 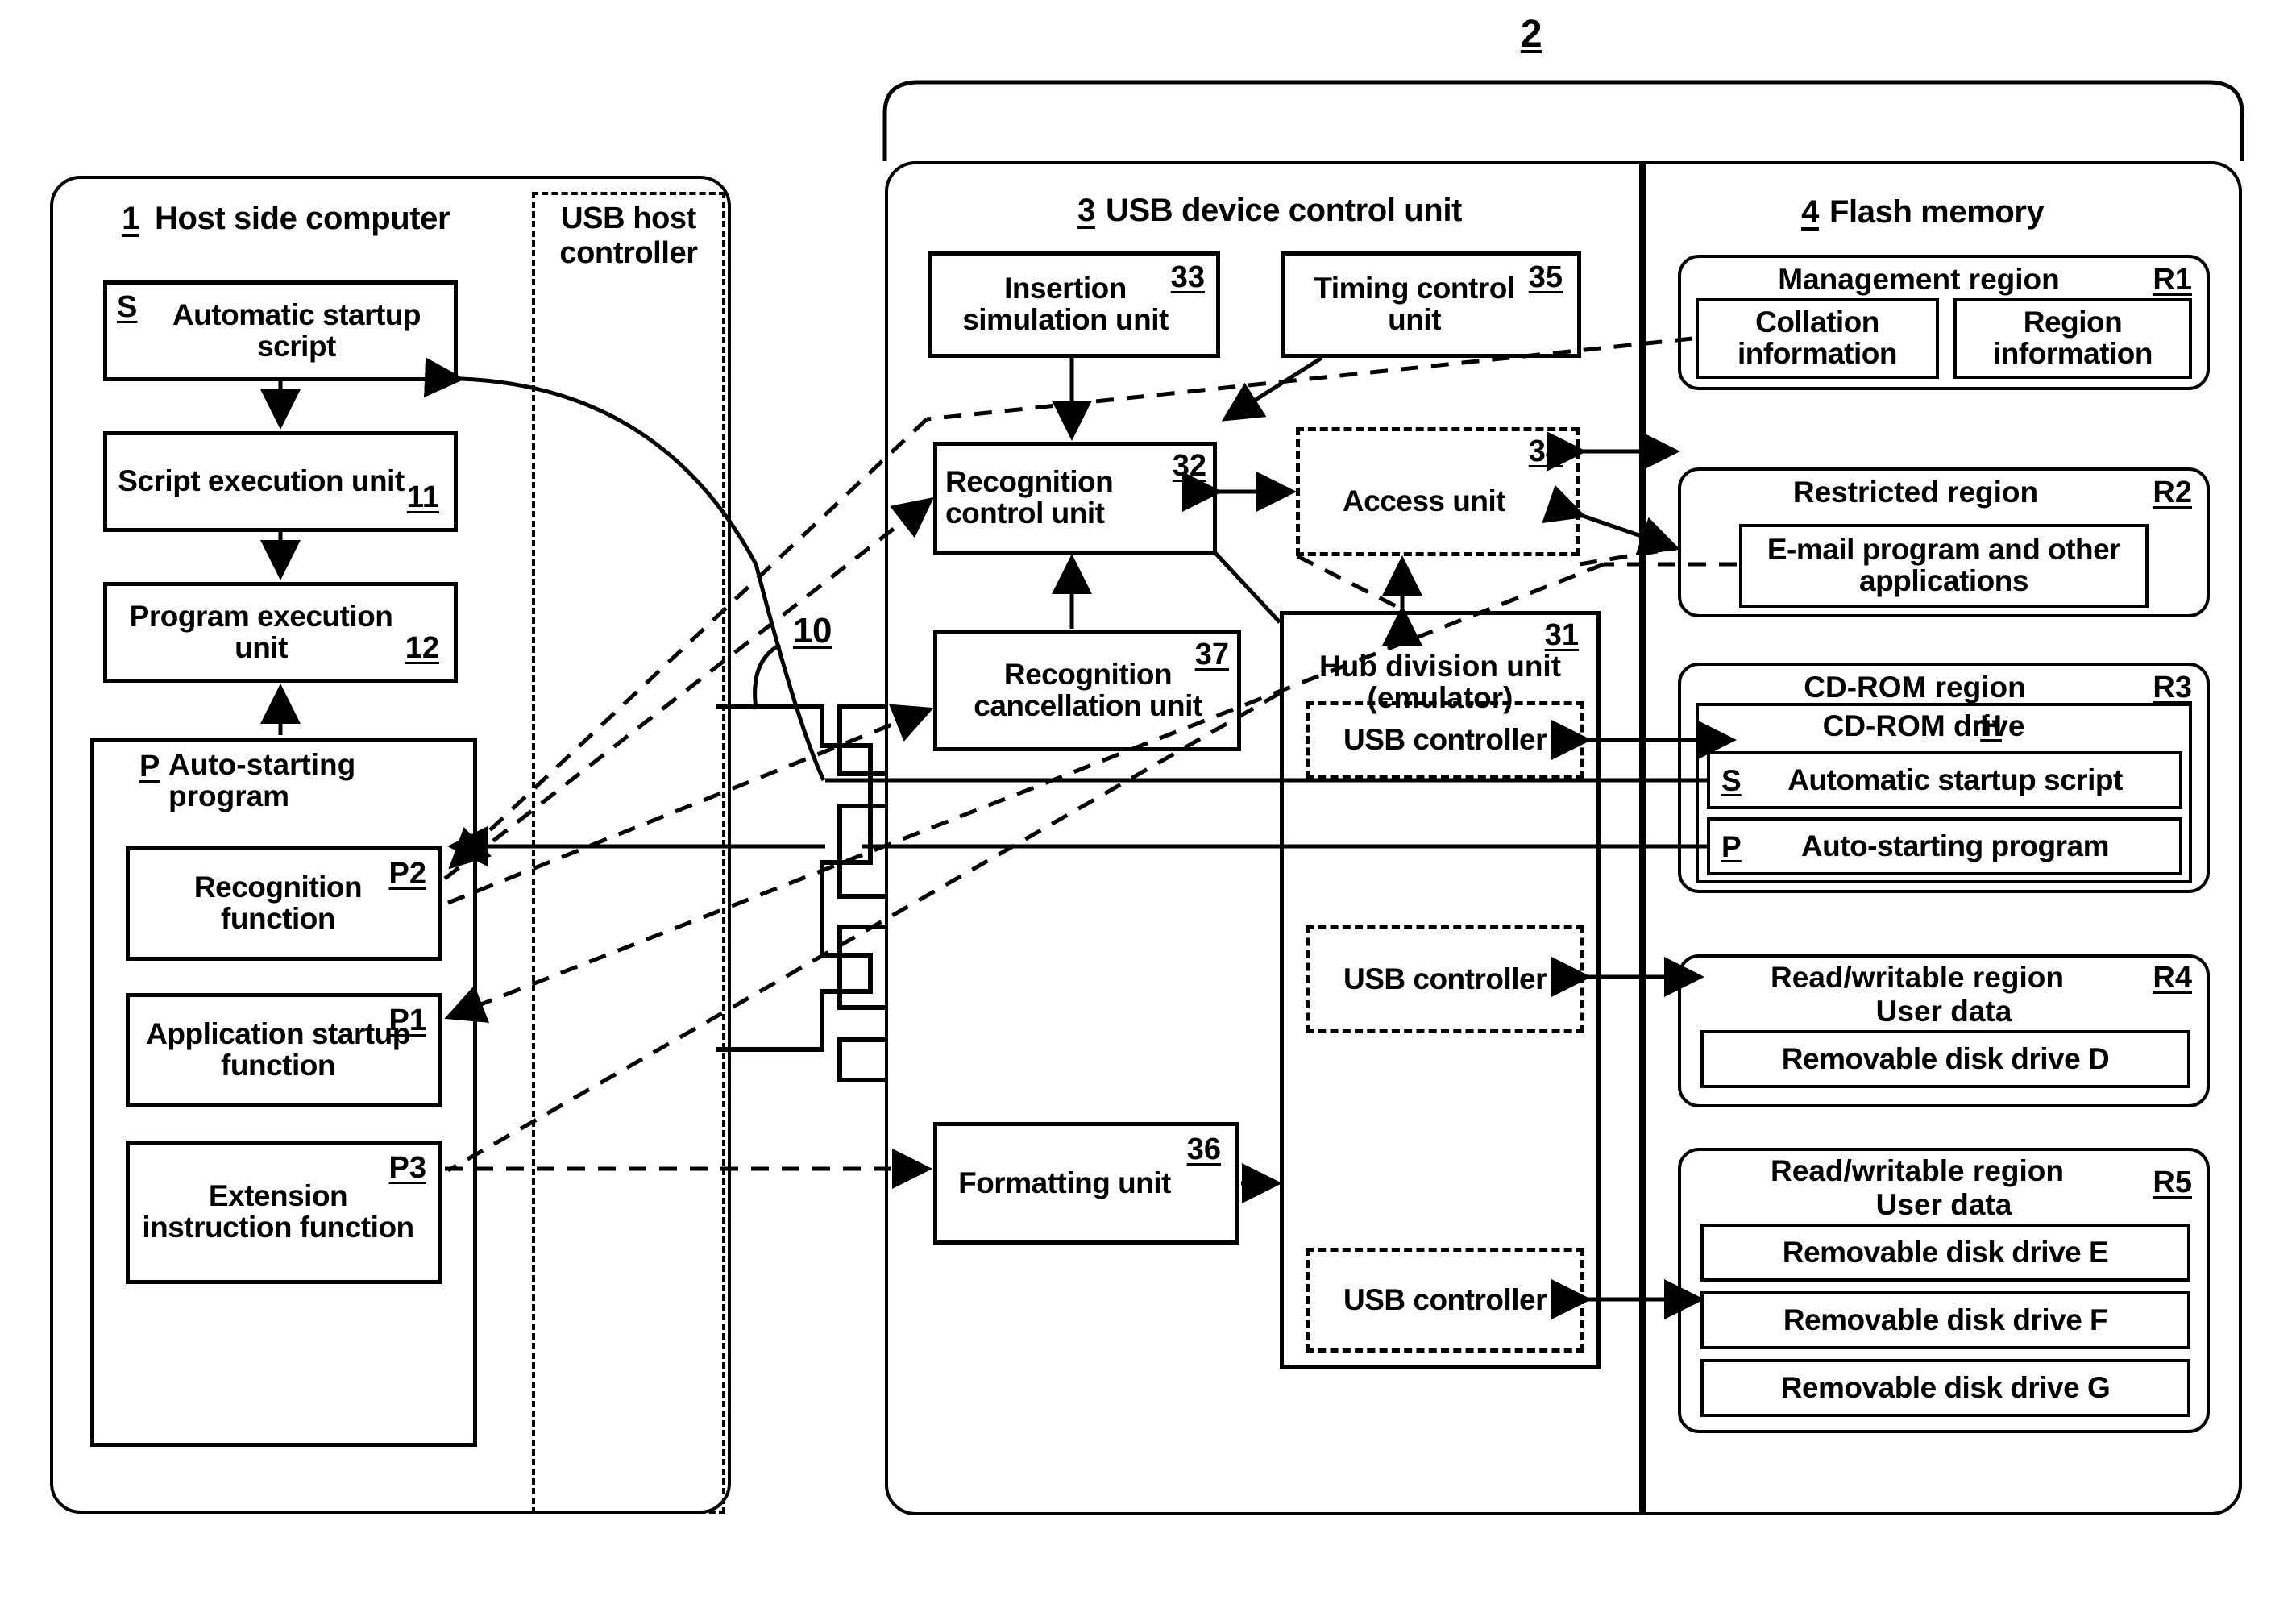 What do you see at coordinates (628, 236) in the screenshot?
I see `usb-host-controller-label: USB host controller` at bounding box center [628, 236].